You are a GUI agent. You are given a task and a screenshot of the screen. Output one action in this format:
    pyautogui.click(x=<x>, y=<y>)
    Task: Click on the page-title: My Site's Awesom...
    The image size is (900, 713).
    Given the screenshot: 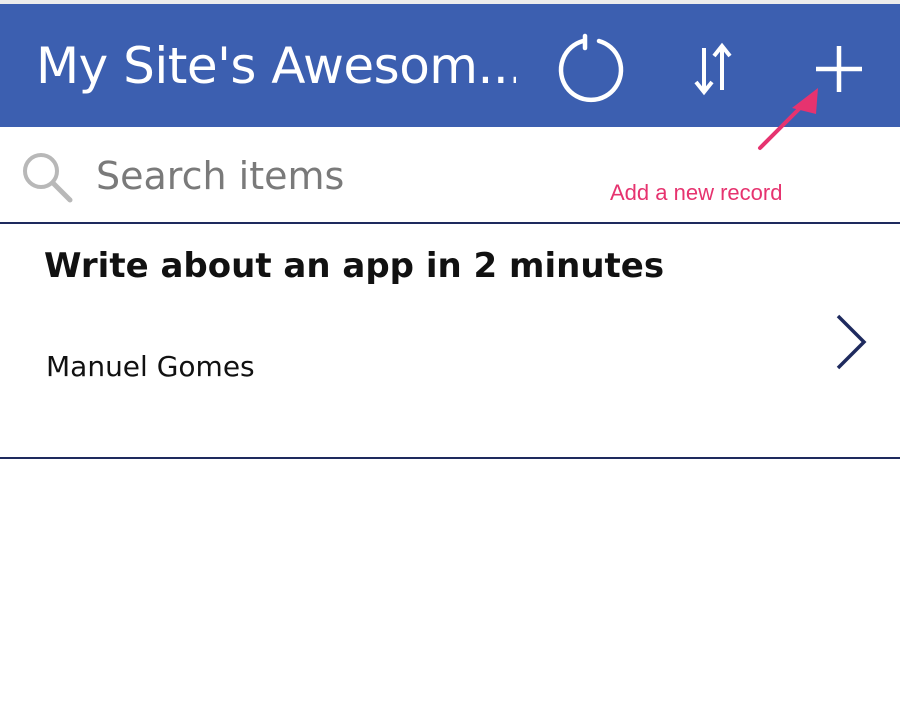 What is the action you would take?
    pyautogui.click(x=276, y=66)
    